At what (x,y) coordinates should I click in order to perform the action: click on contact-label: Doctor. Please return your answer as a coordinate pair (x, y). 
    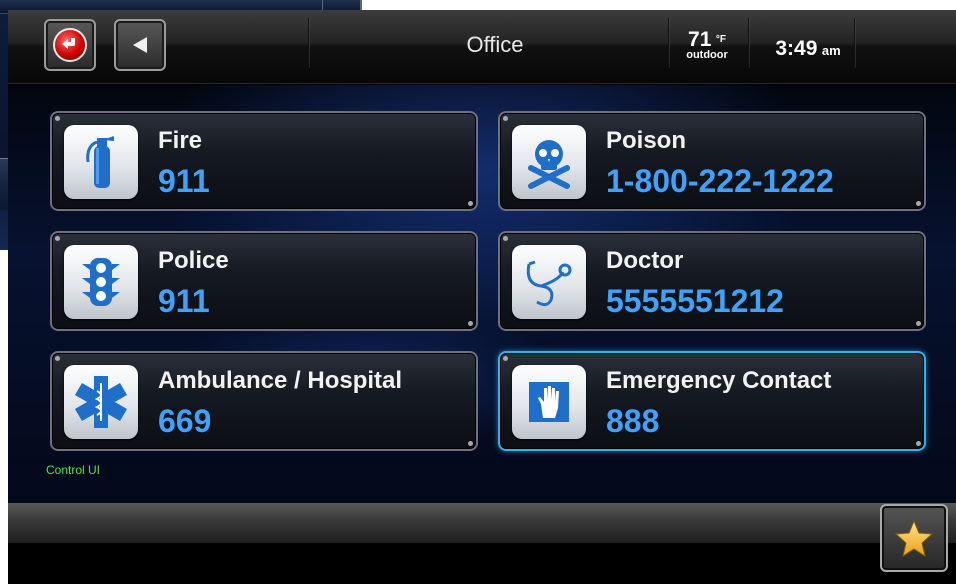
    Looking at the image, I should click on (645, 260).